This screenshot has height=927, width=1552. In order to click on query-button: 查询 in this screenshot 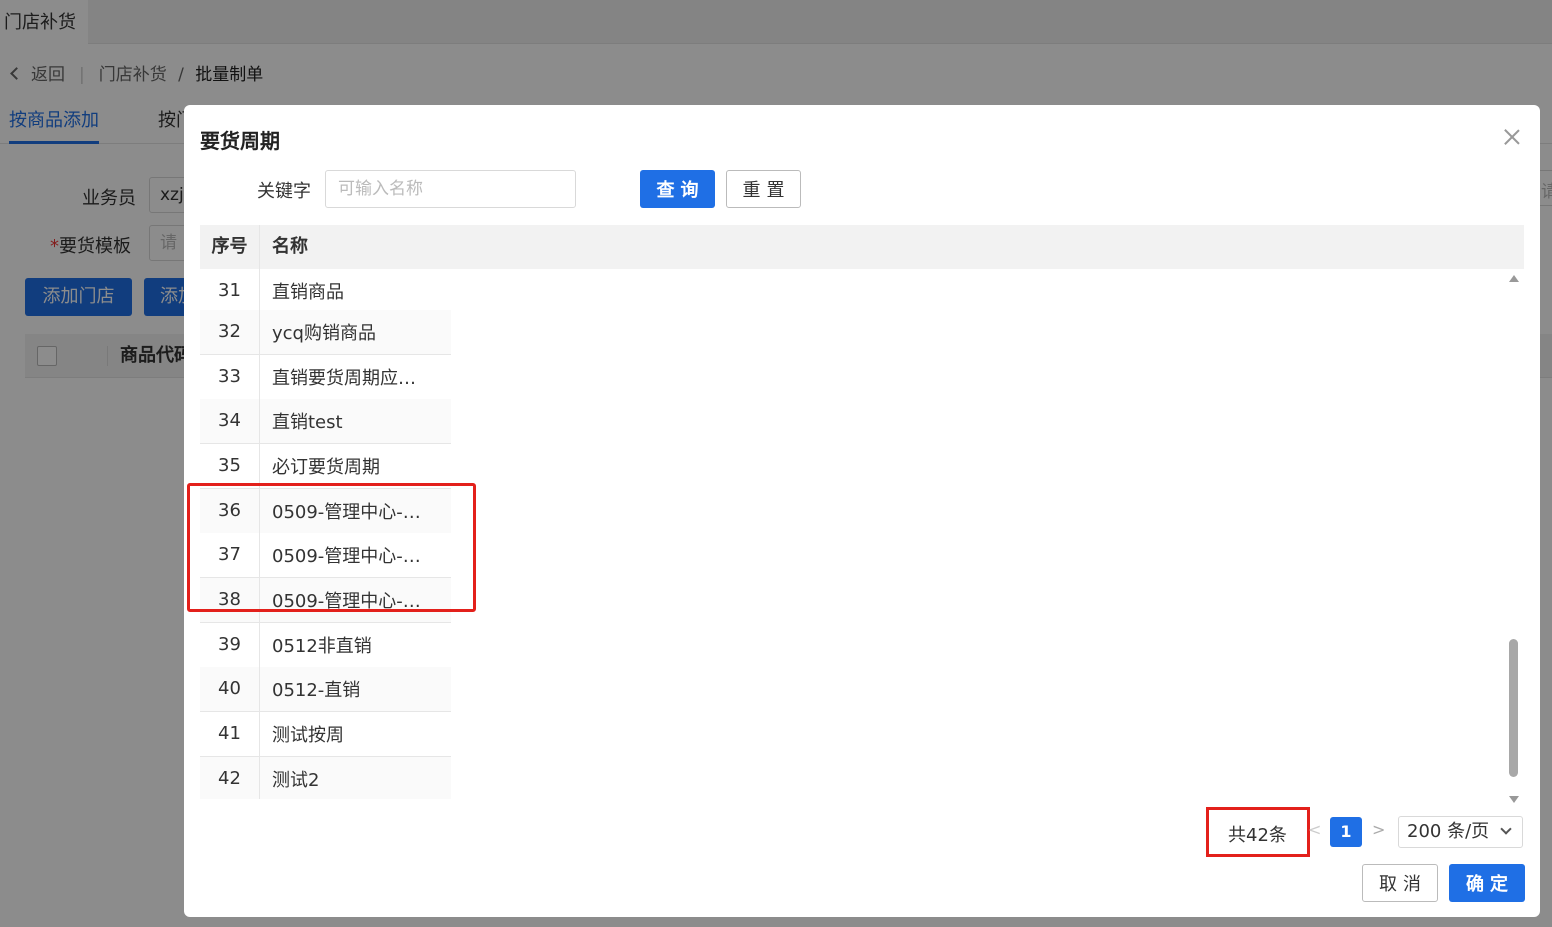, I will do `click(677, 189)`.